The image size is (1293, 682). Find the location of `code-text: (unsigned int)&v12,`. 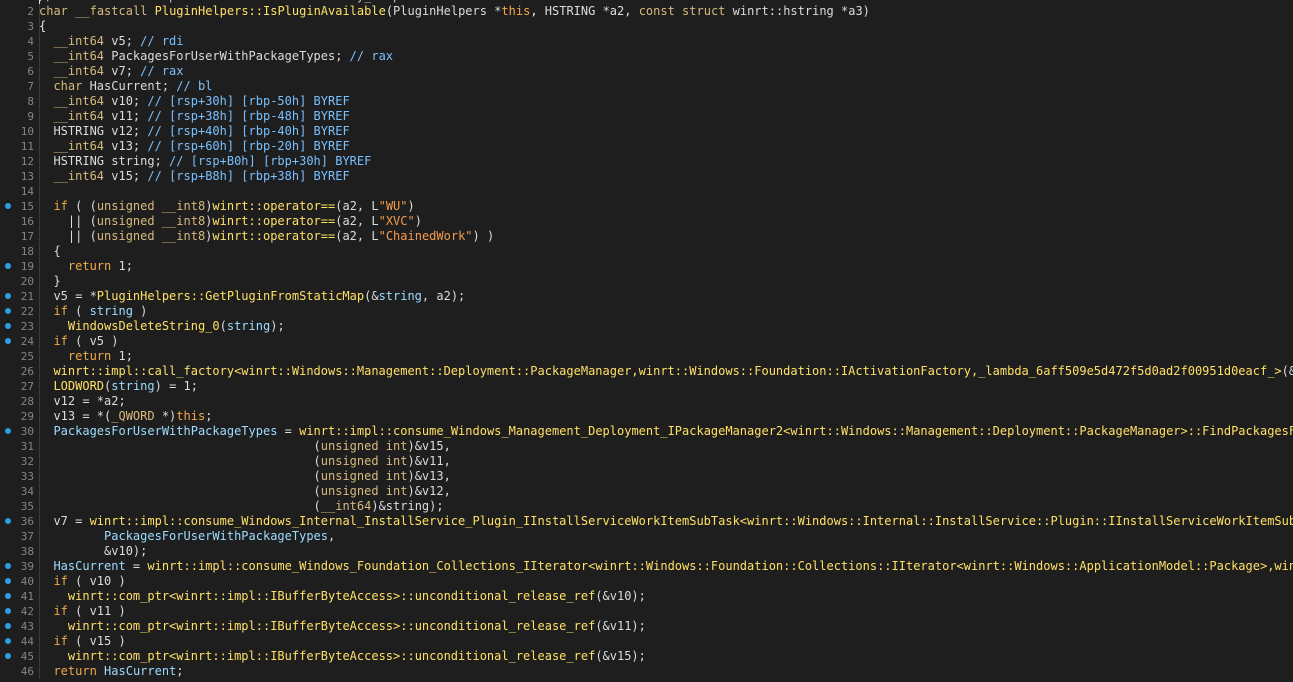

code-text: (unsigned int)&v12, is located at coordinates (245, 491).